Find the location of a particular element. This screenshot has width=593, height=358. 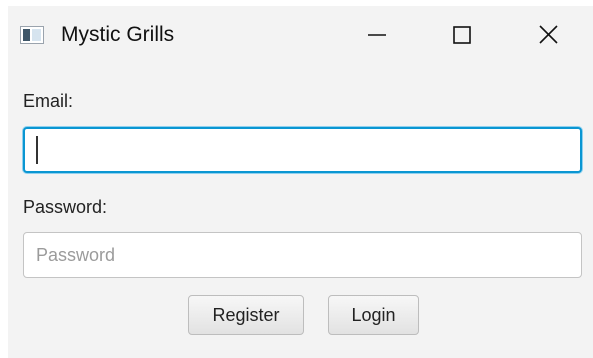

maximize-button is located at coordinates (461, 34).